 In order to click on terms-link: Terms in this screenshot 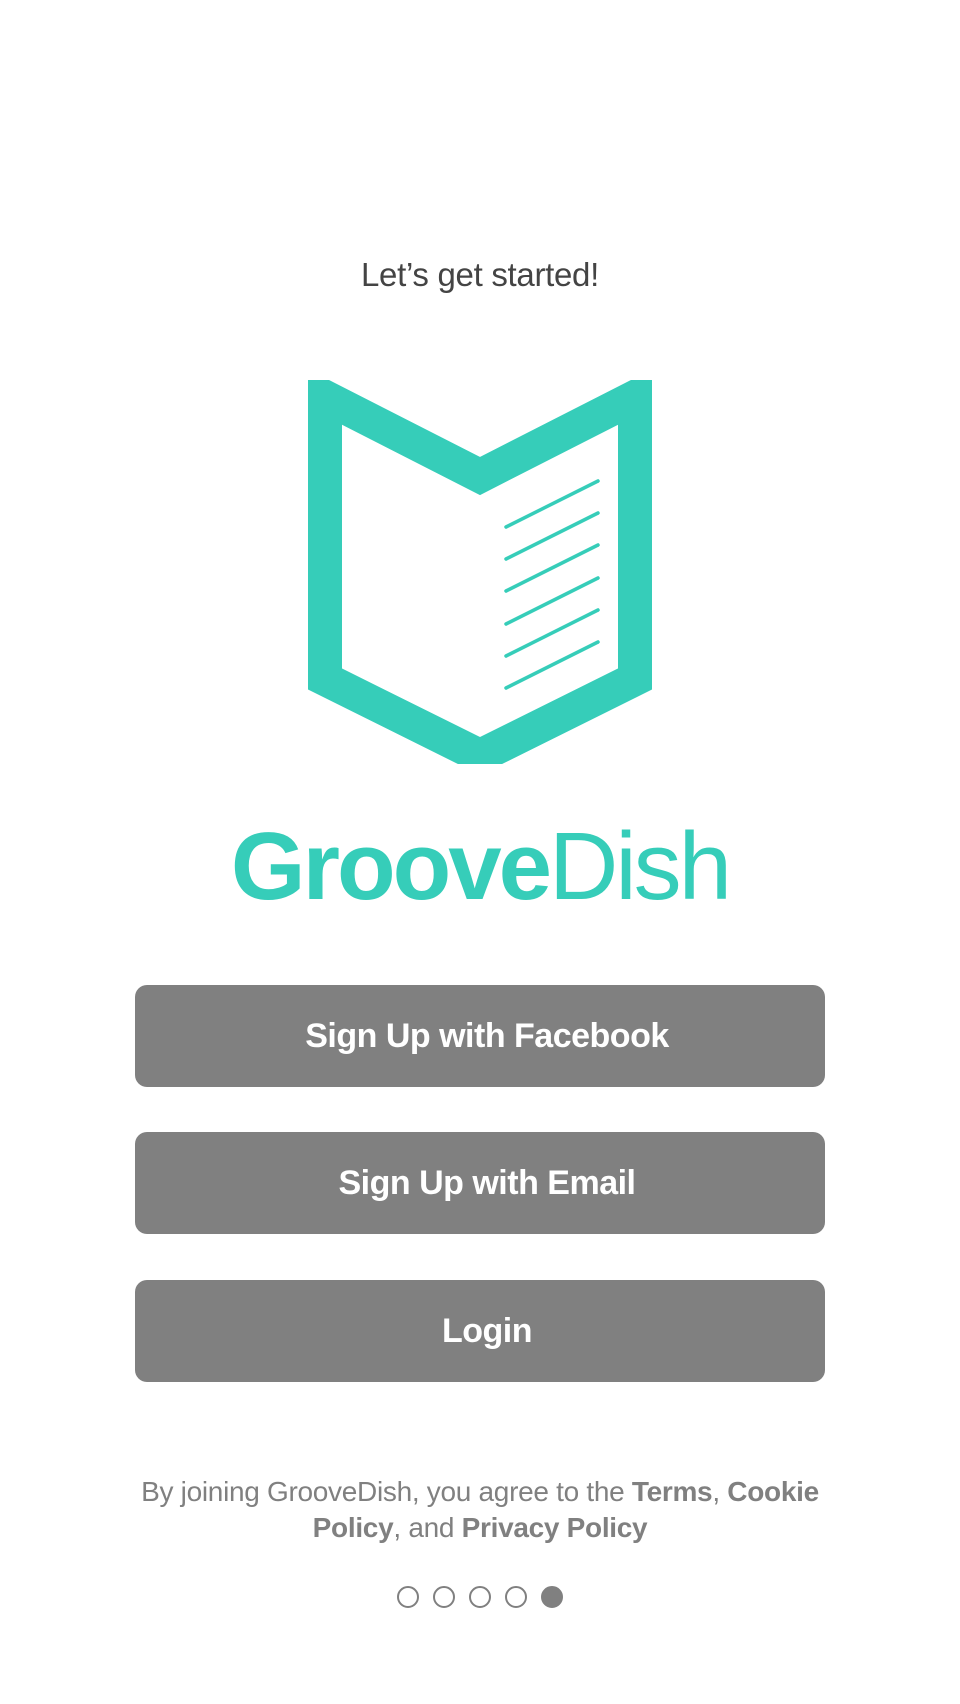, I will do `click(672, 1491)`.